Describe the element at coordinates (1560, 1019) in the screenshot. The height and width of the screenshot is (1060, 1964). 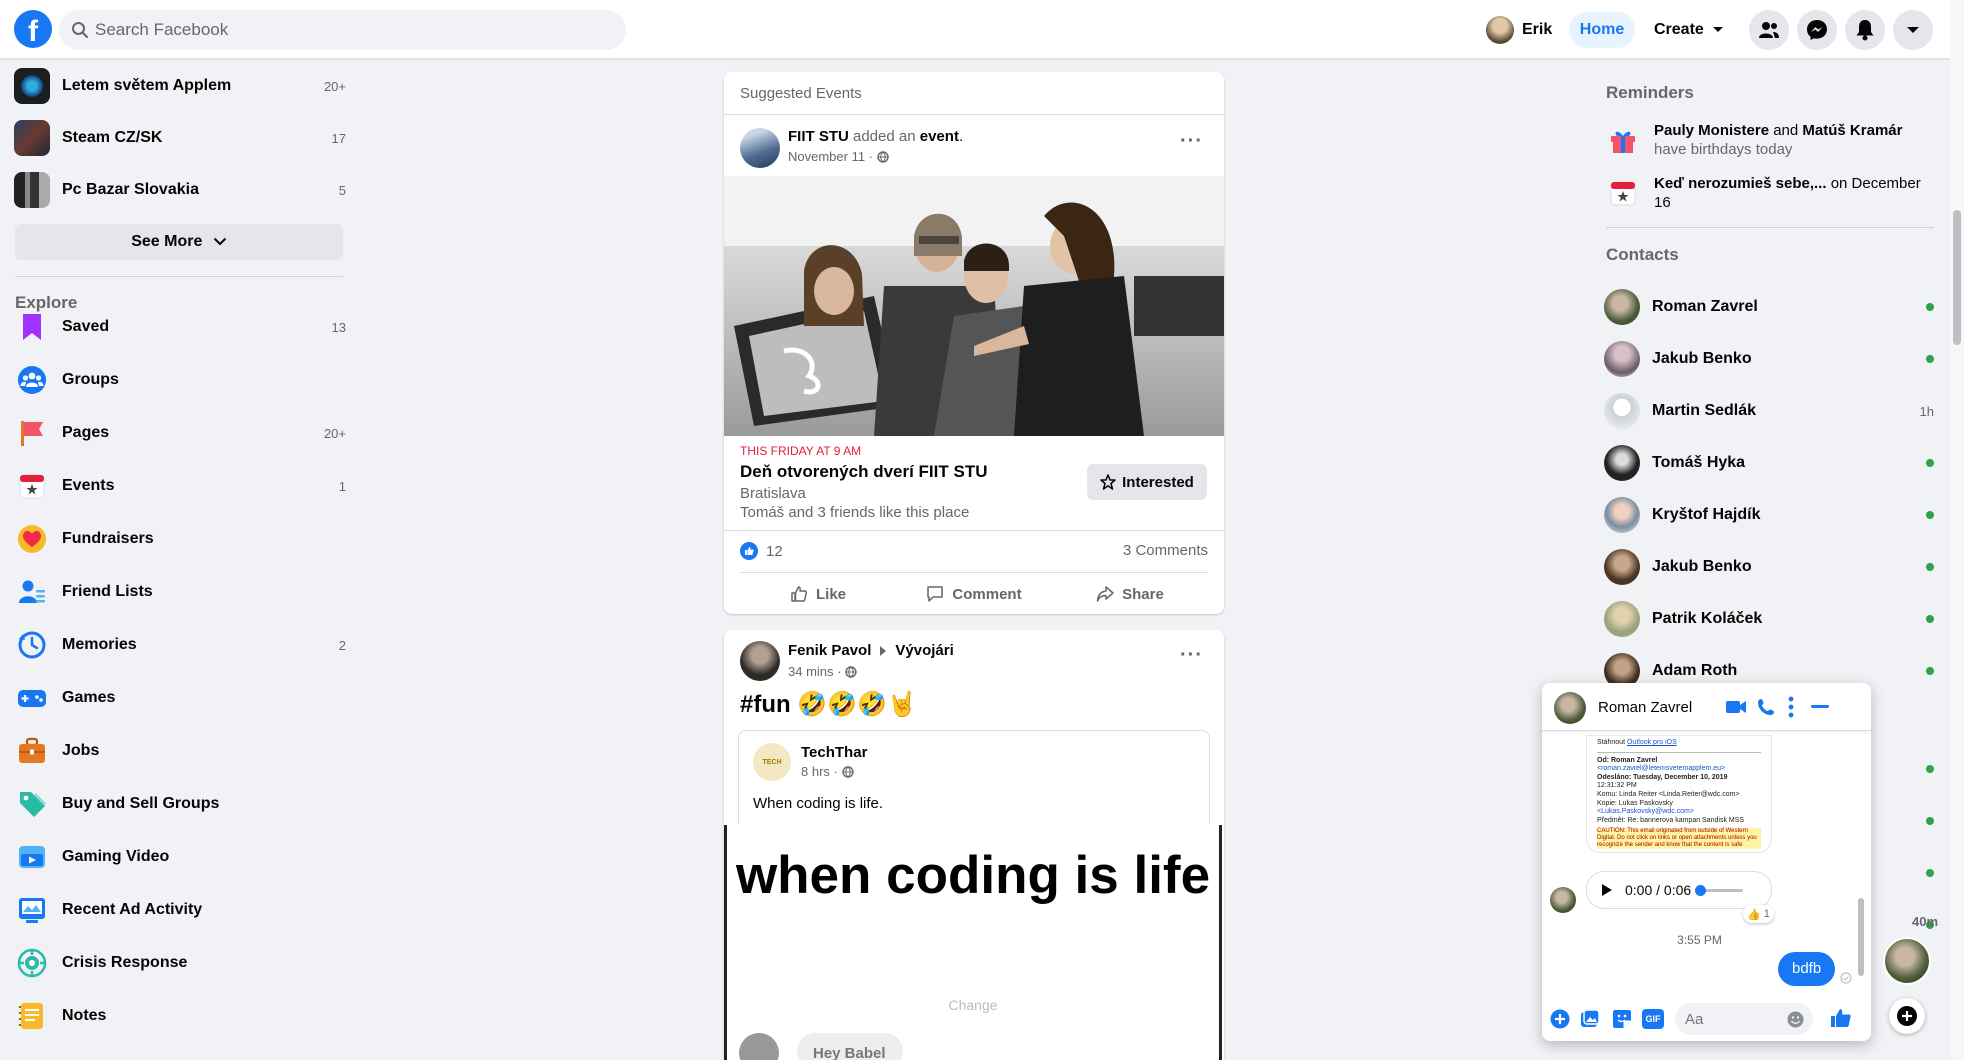
I see `add-attachment-icon` at that location.